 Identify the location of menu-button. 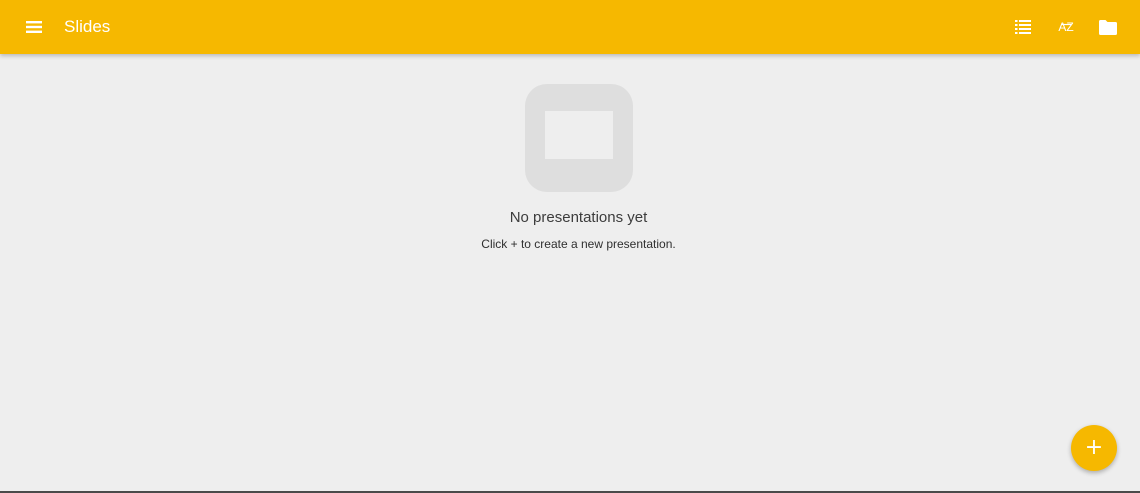
(34, 27).